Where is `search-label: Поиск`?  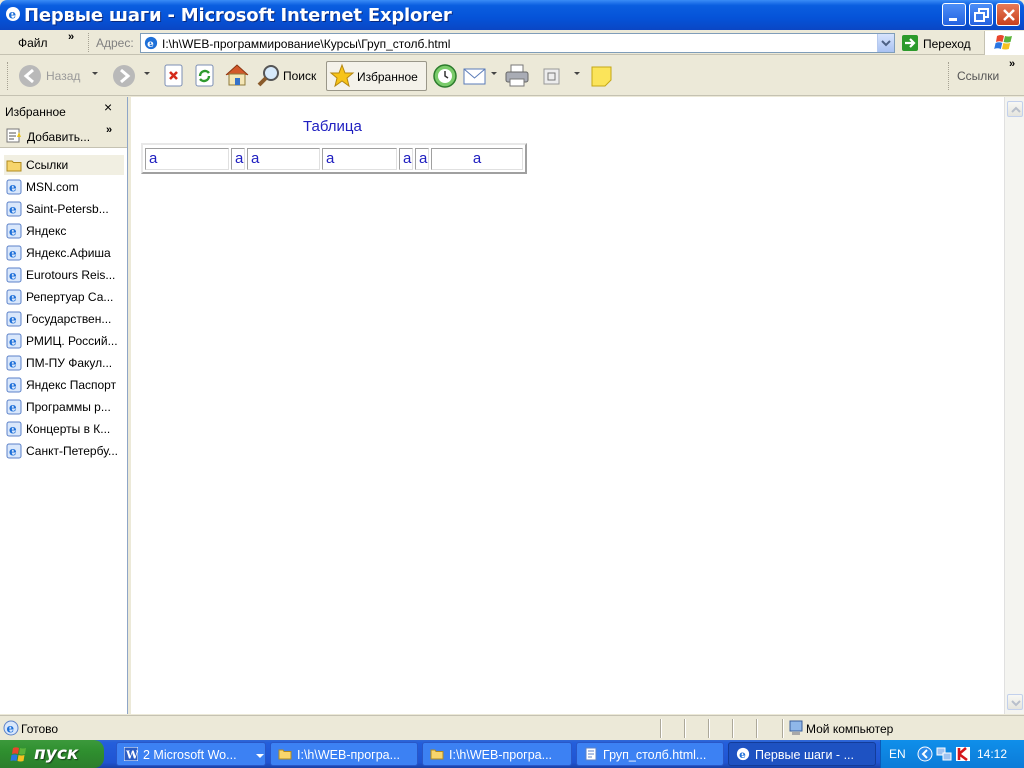
search-label: Поиск is located at coordinates (300, 76).